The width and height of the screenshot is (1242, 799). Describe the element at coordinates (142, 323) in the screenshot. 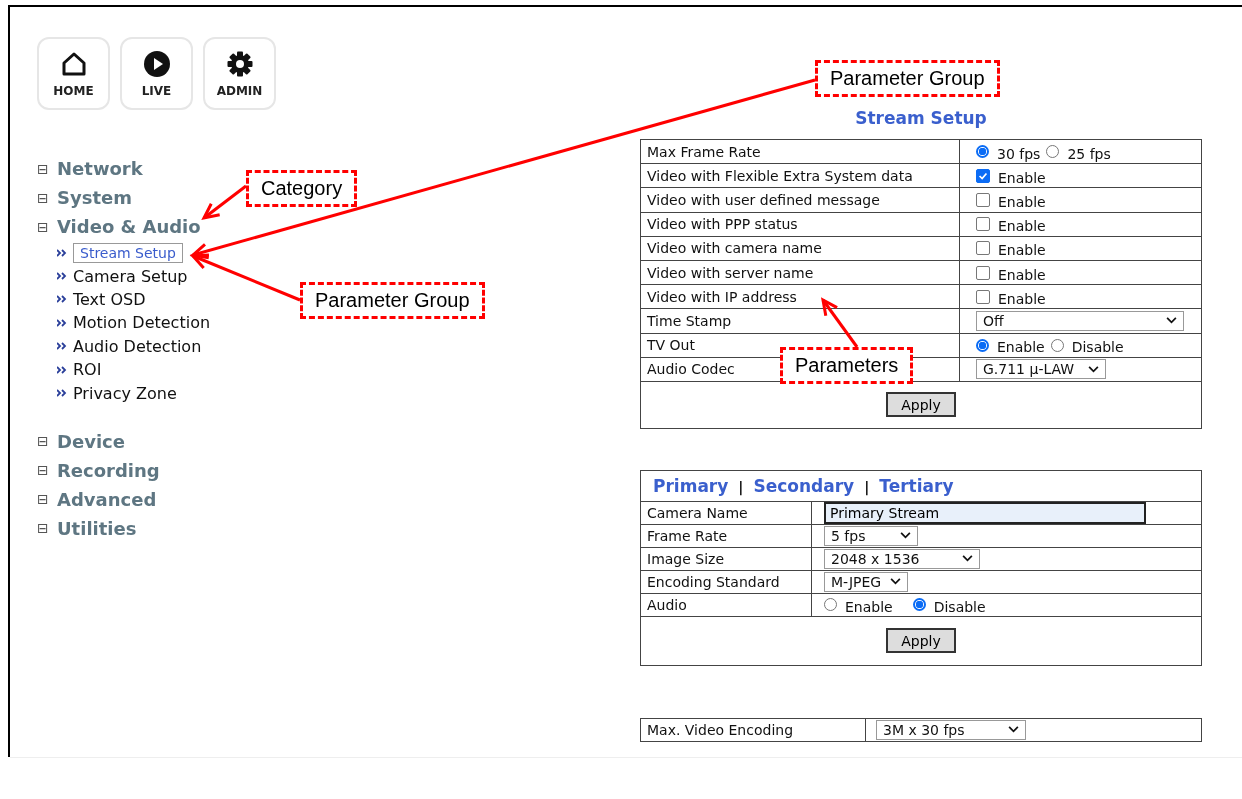

I see `menu-link: Motion Detection` at that location.